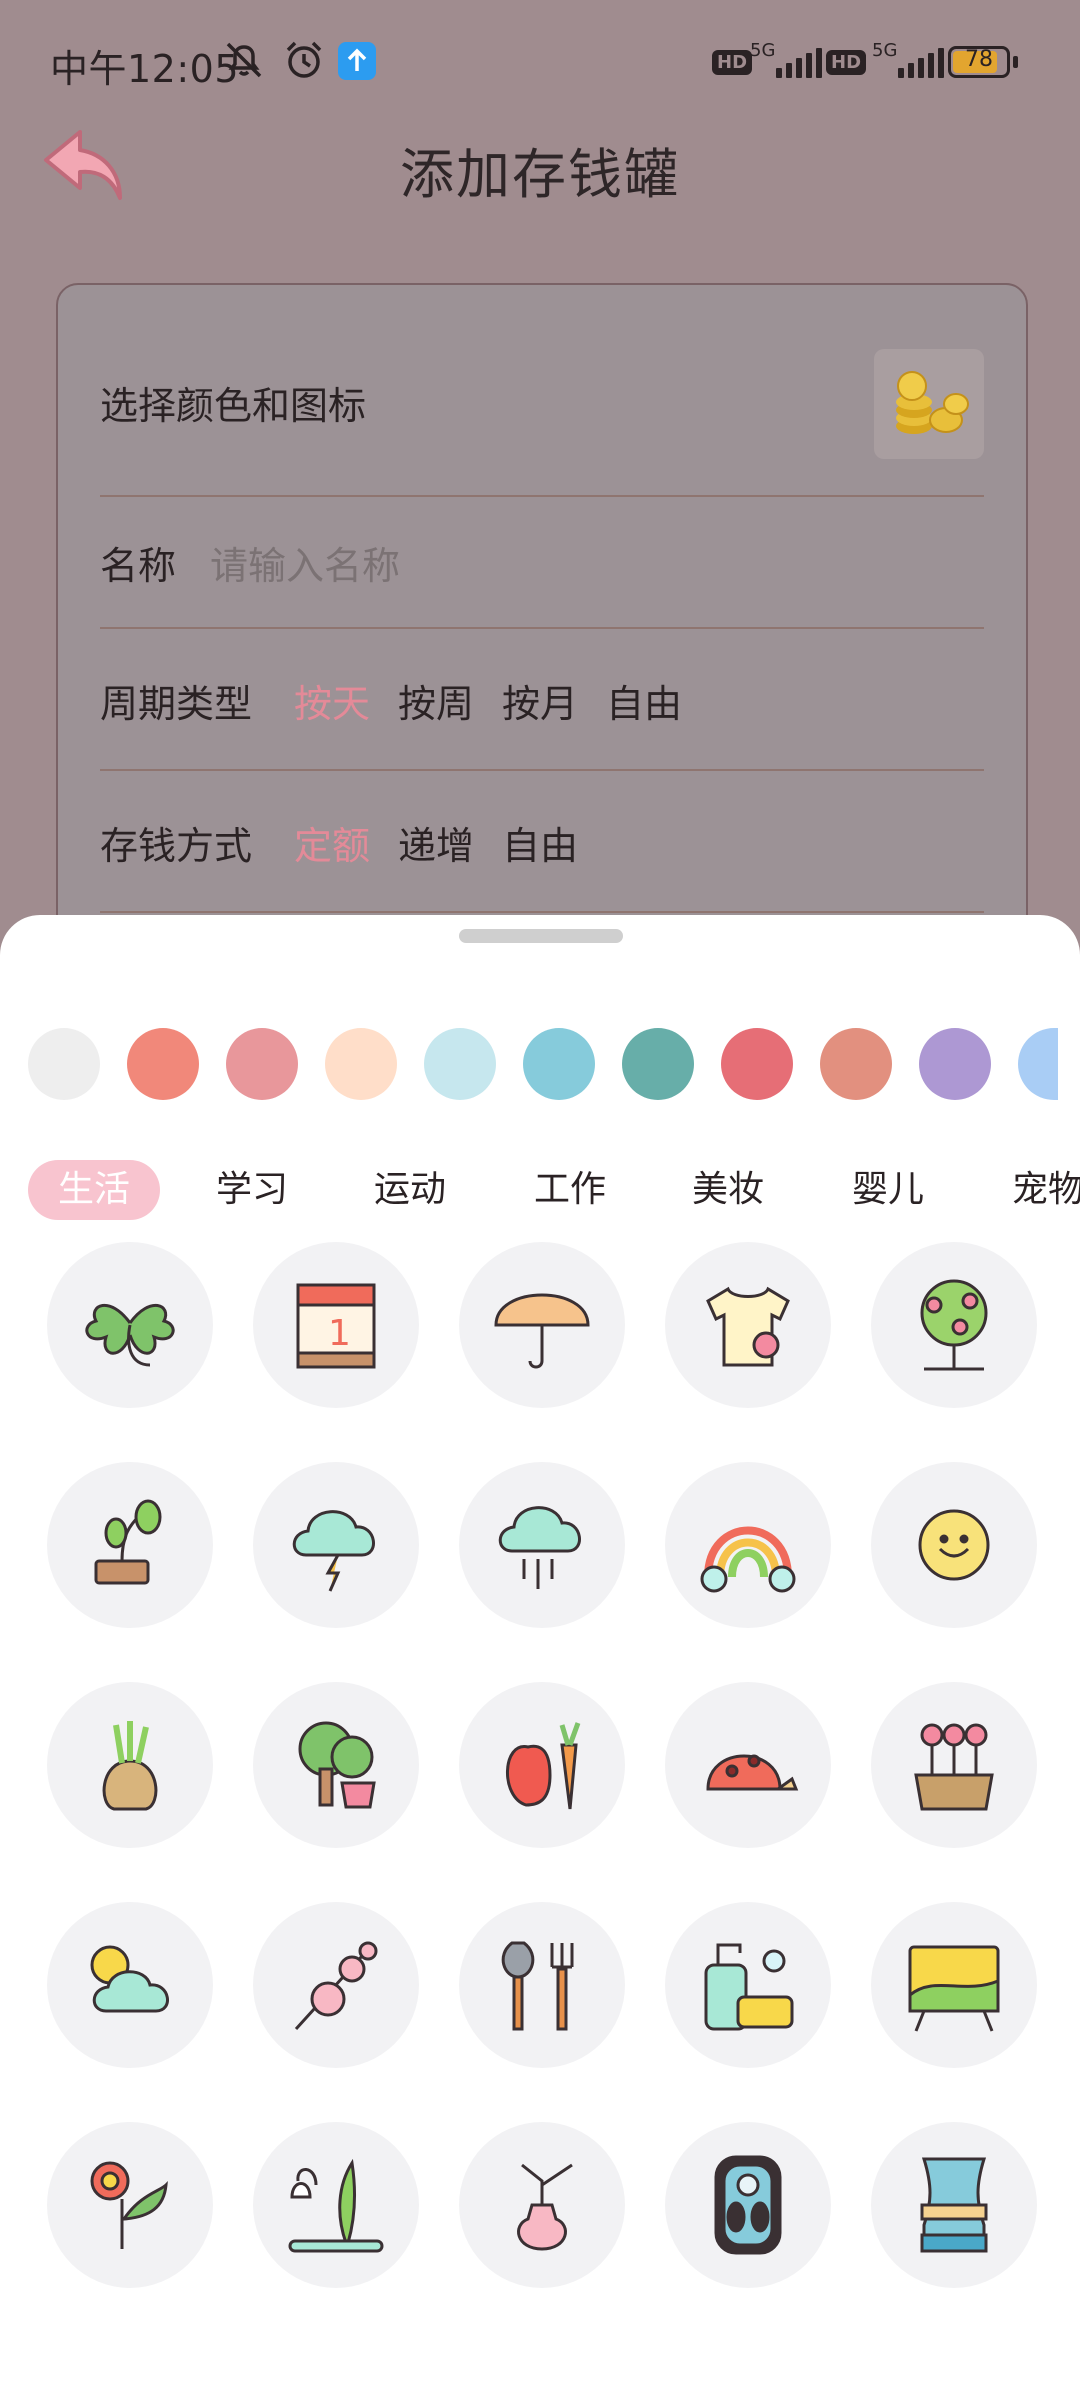 The width and height of the screenshot is (1080, 2400). I want to click on waist-measure-icon, so click(954, 2205).